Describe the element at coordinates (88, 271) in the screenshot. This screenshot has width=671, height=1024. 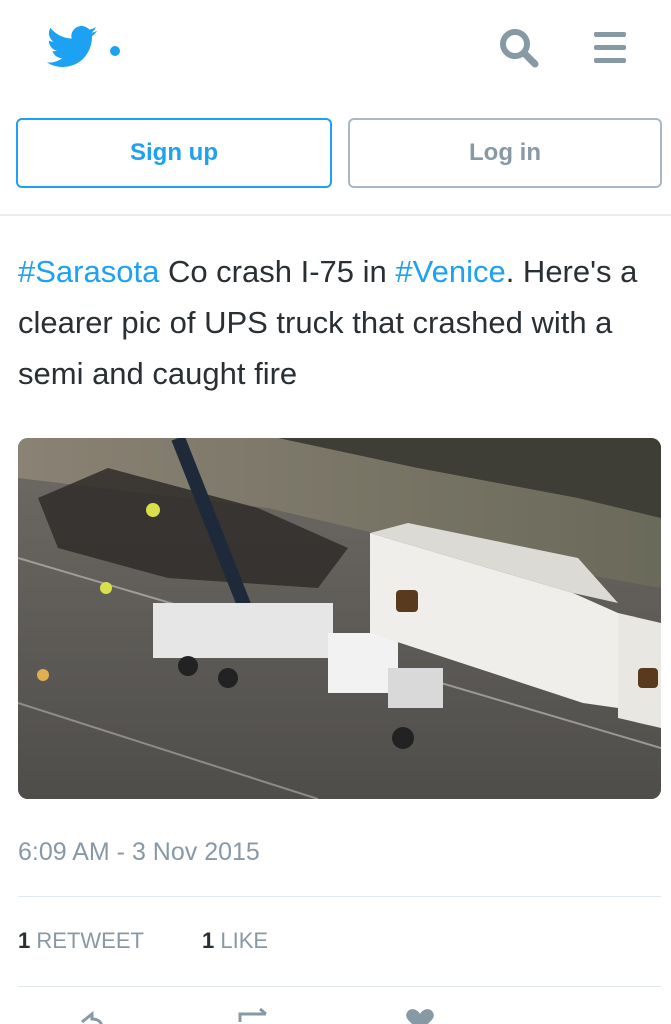
I see `hashtag-link: #Sarasota` at that location.